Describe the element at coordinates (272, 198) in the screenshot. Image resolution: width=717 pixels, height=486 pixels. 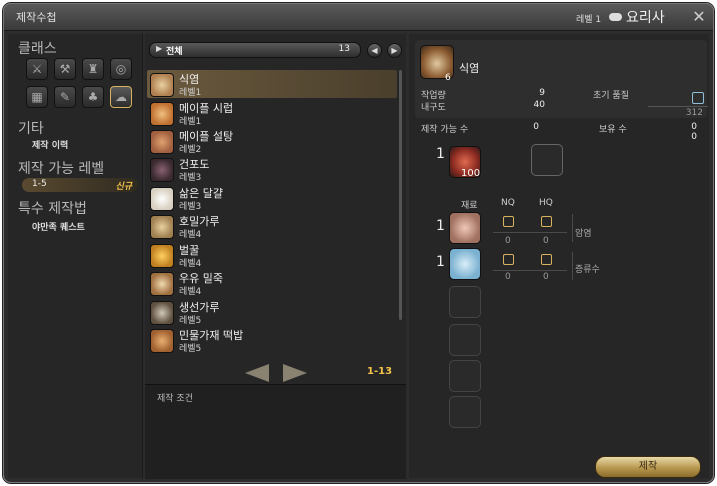
I see `list-item: 삶은 달걀 레벨3` at that location.